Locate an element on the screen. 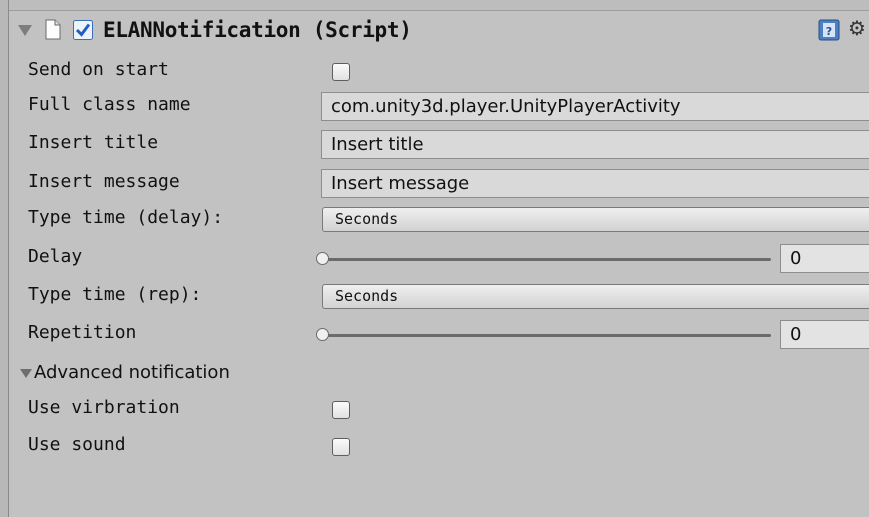 The width and height of the screenshot is (869, 517). delay-slider-track is located at coordinates (546, 259).